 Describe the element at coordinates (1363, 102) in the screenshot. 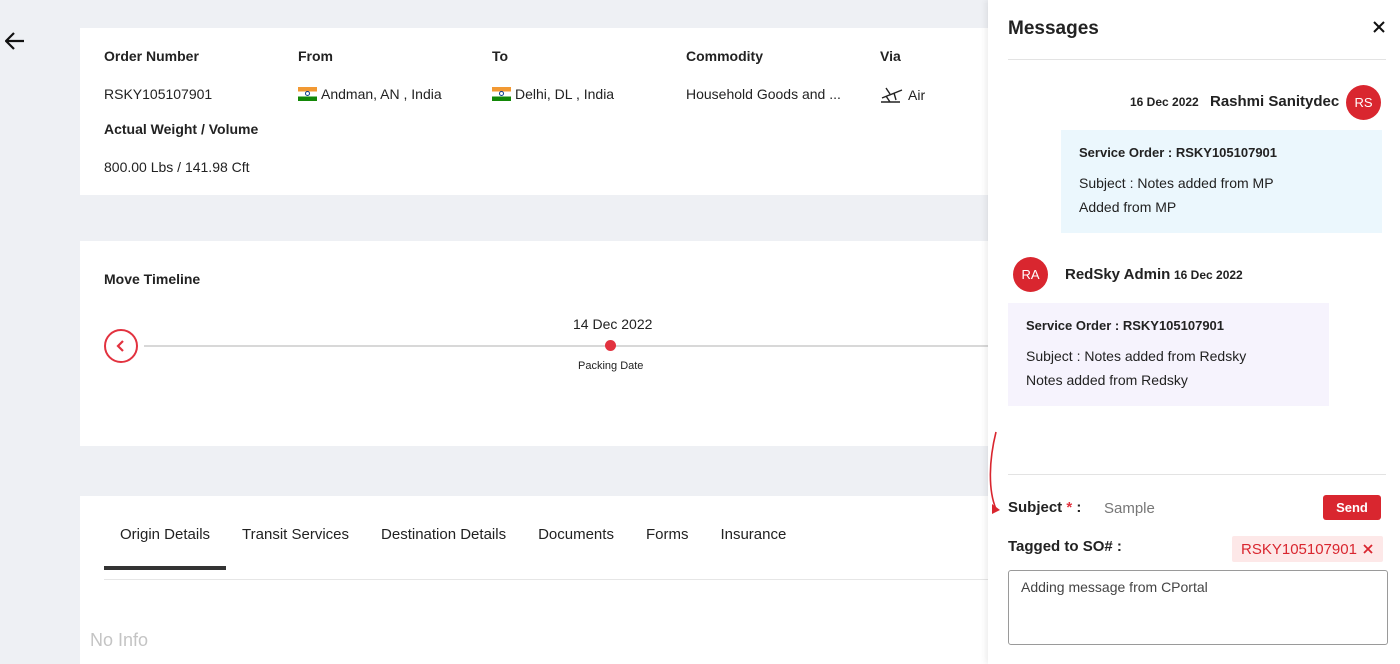

I see `avatar: RS` at that location.